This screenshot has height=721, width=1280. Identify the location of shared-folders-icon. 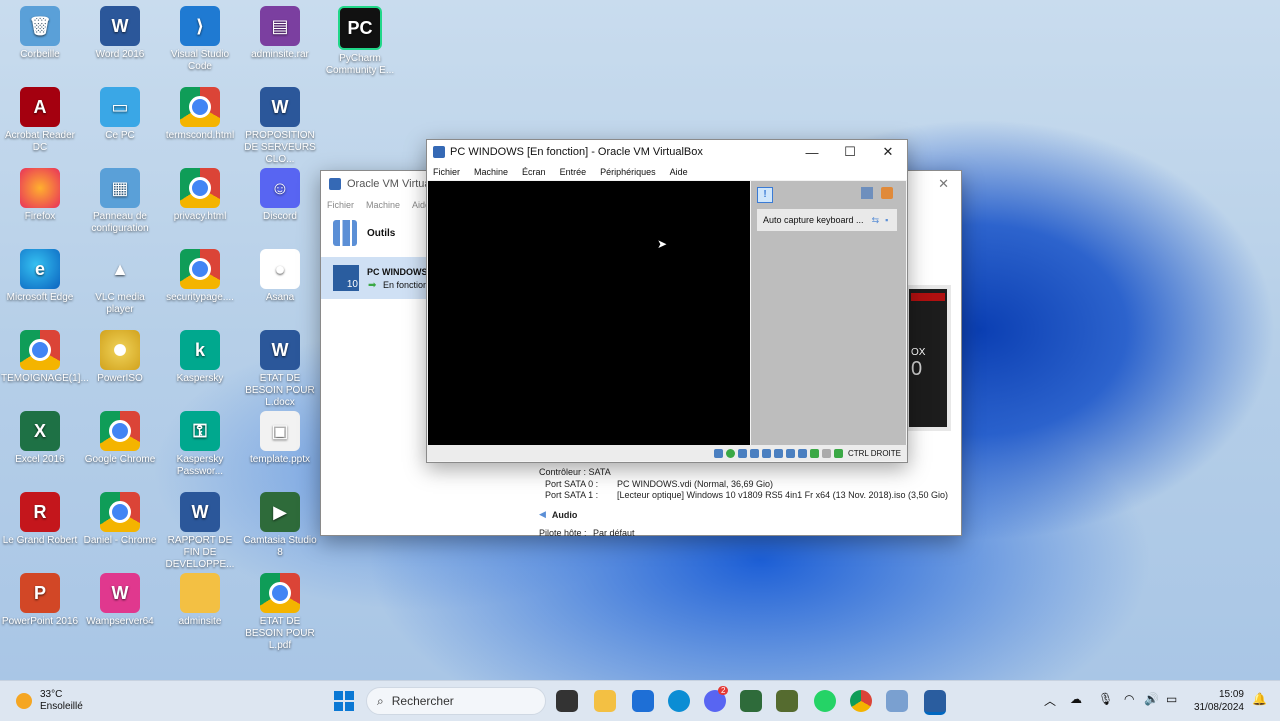
(778, 453).